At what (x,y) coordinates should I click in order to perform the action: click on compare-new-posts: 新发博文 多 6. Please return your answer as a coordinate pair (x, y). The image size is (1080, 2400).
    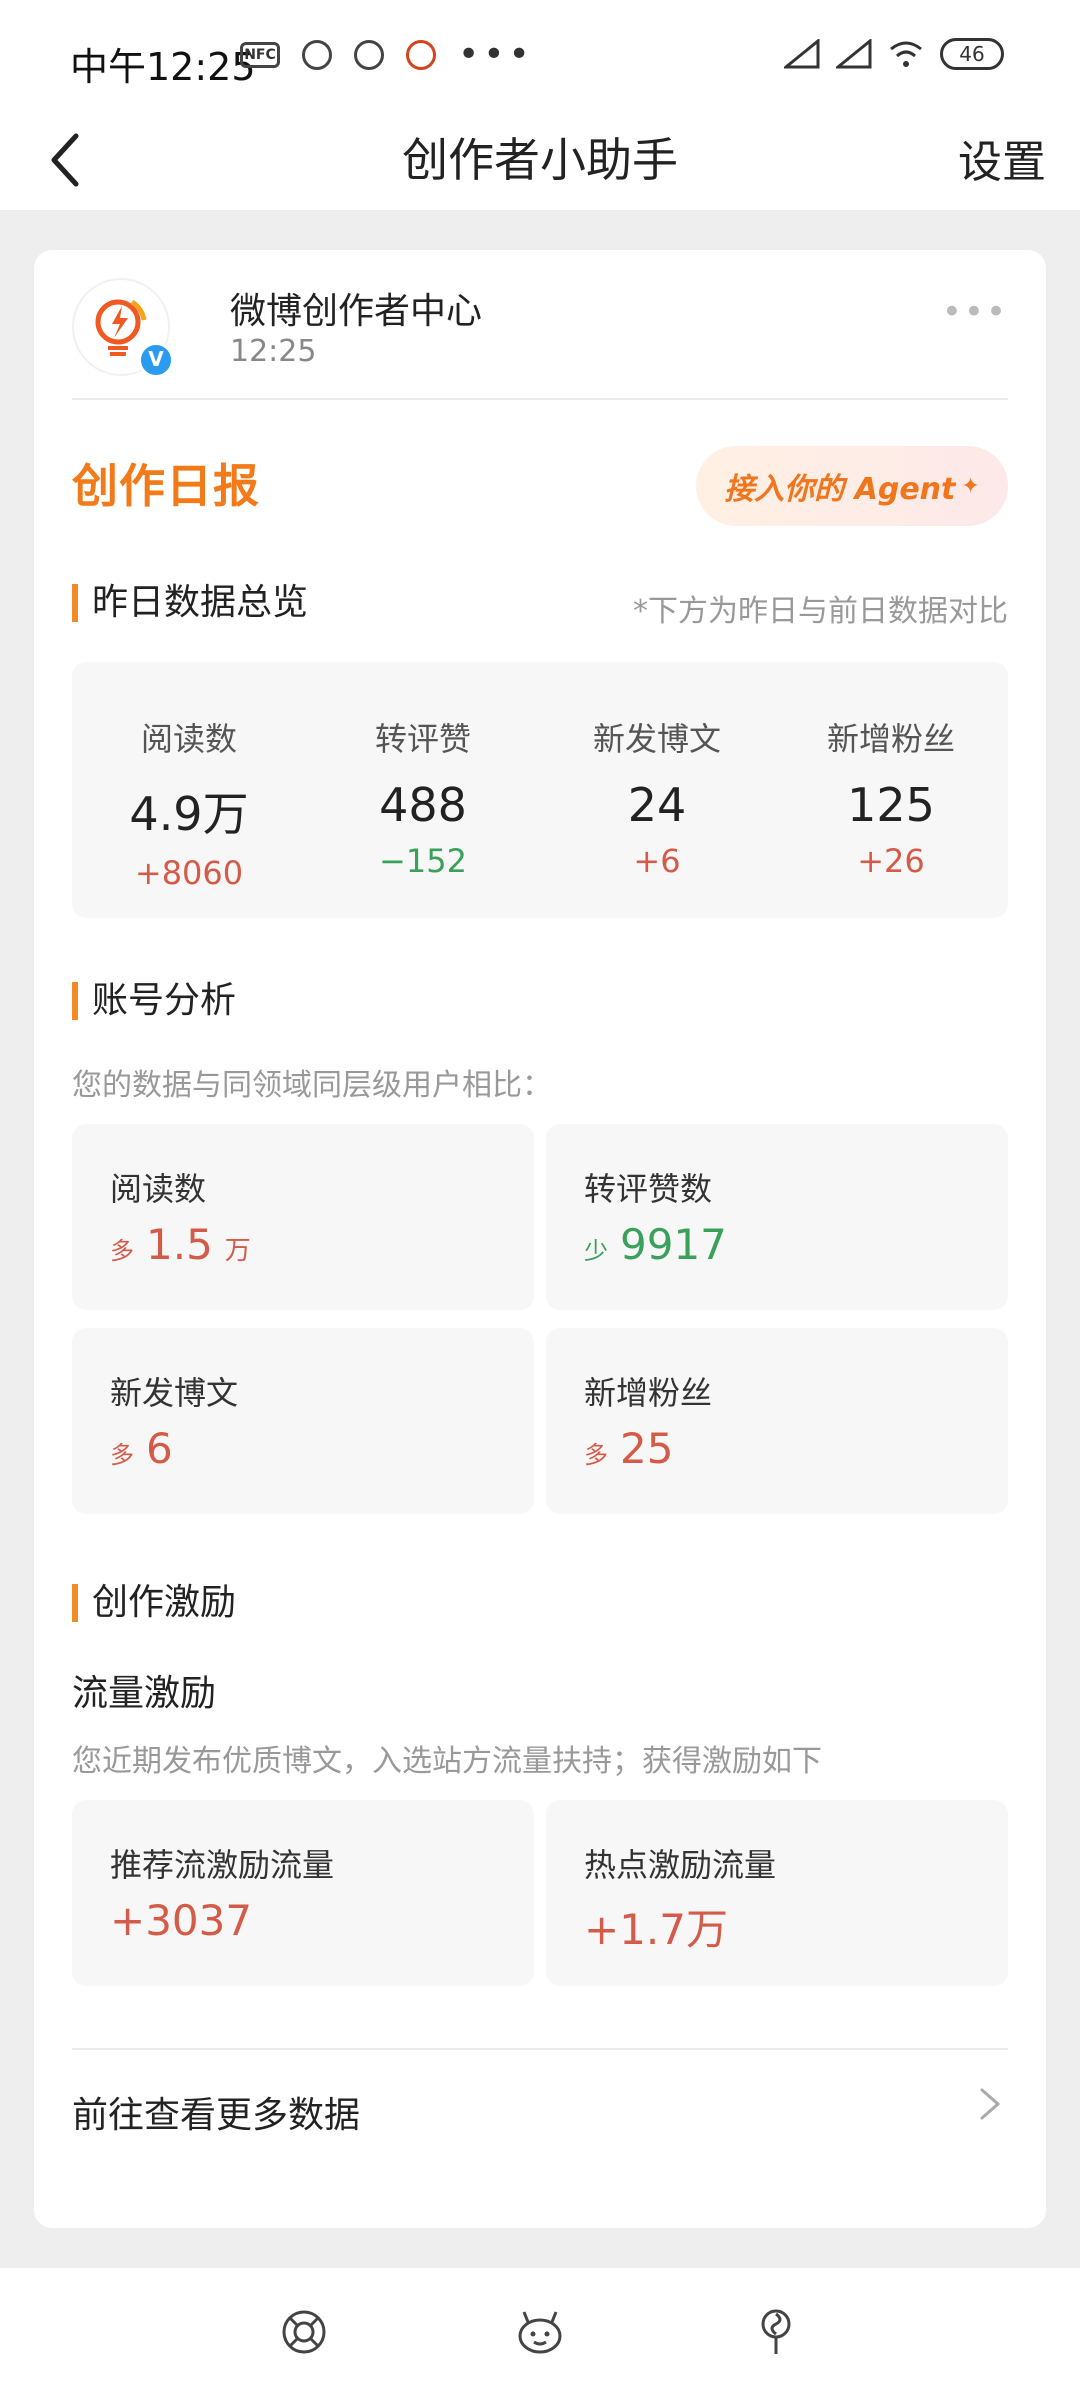
    Looking at the image, I should click on (303, 1421).